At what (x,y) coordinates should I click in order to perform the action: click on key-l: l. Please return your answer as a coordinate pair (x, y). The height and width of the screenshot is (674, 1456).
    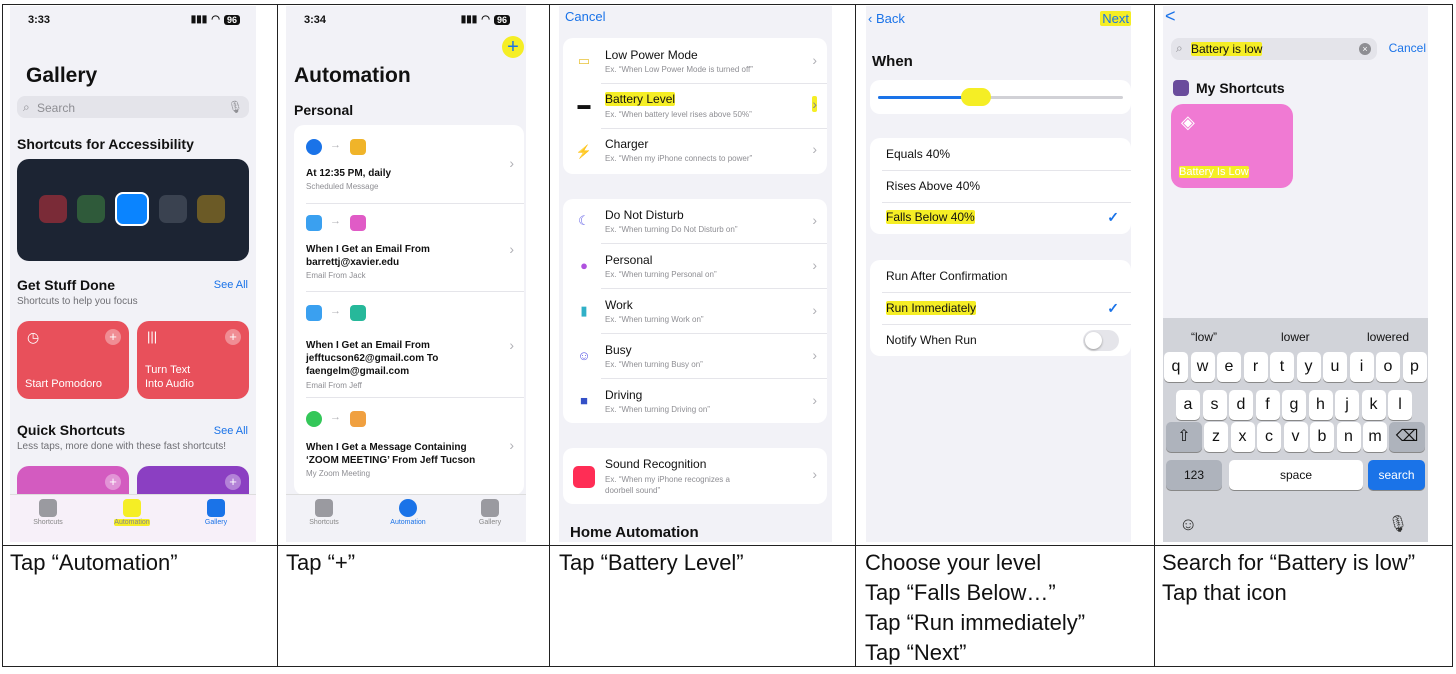
    Looking at the image, I should click on (1400, 405).